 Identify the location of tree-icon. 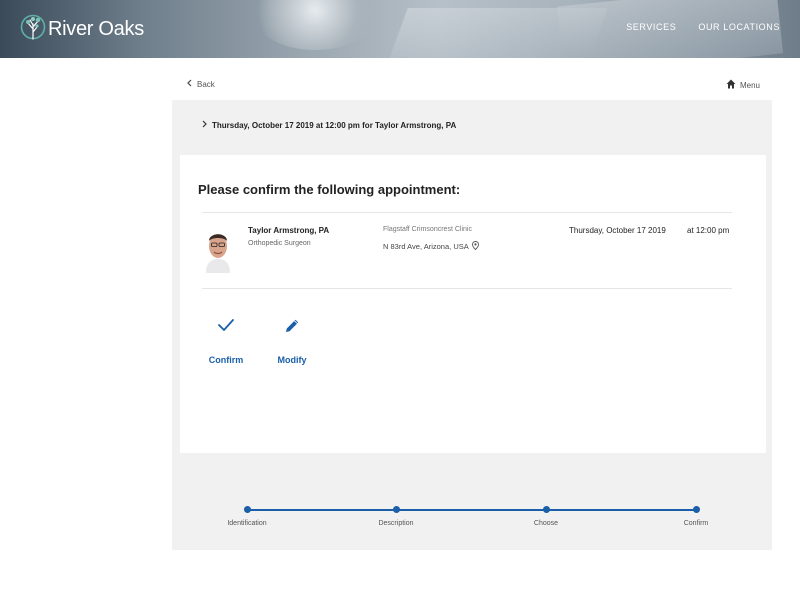
(33, 29).